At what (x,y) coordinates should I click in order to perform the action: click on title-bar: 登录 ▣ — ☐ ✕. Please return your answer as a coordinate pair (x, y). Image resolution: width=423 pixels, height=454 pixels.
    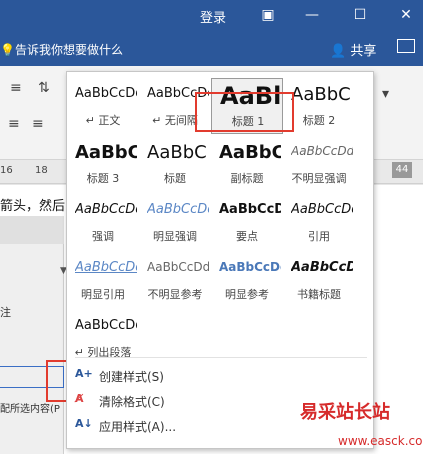
    Looking at the image, I should click on (211, 15).